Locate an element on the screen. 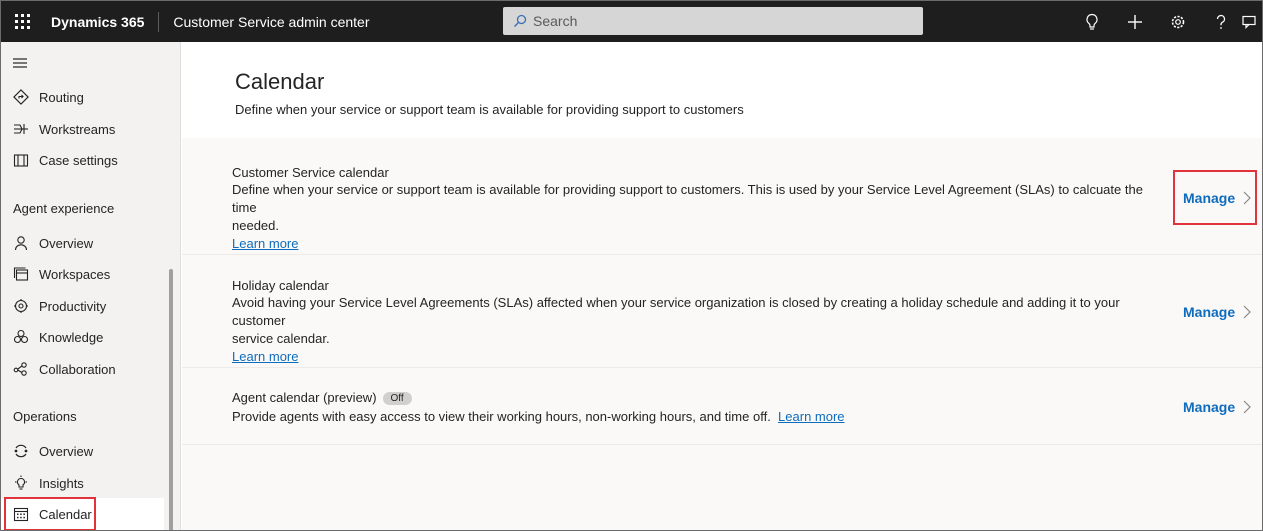  routing-icon is located at coordinates (20, 97).